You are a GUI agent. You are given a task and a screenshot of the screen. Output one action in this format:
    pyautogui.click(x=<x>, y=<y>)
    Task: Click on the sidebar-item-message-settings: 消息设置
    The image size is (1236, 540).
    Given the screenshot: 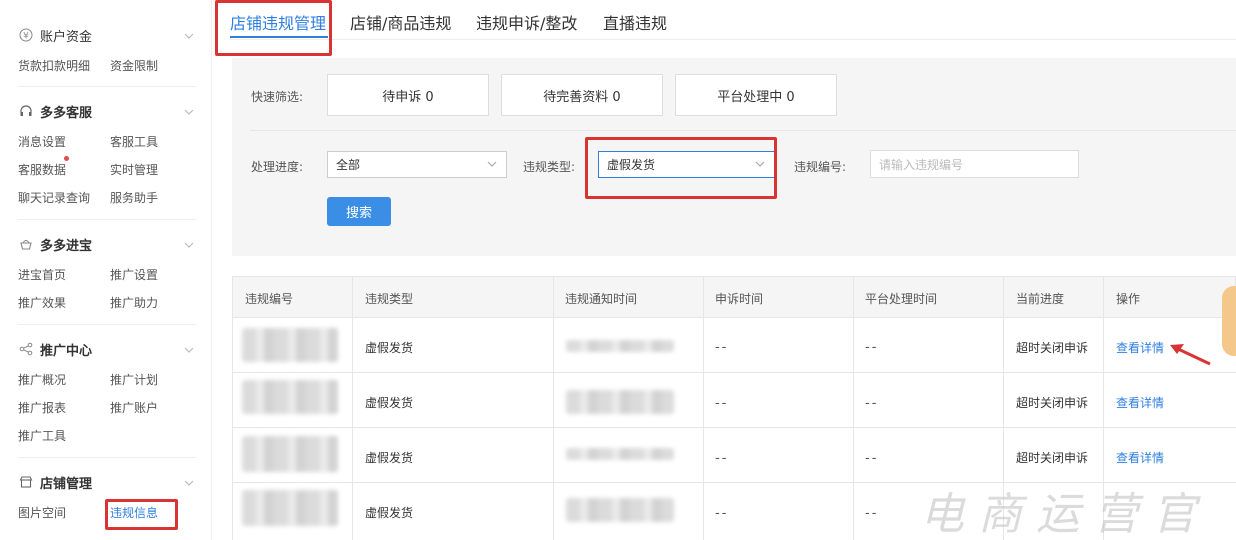 What is the action you would take?
    pyautogui.click(x=42, y=141)
    